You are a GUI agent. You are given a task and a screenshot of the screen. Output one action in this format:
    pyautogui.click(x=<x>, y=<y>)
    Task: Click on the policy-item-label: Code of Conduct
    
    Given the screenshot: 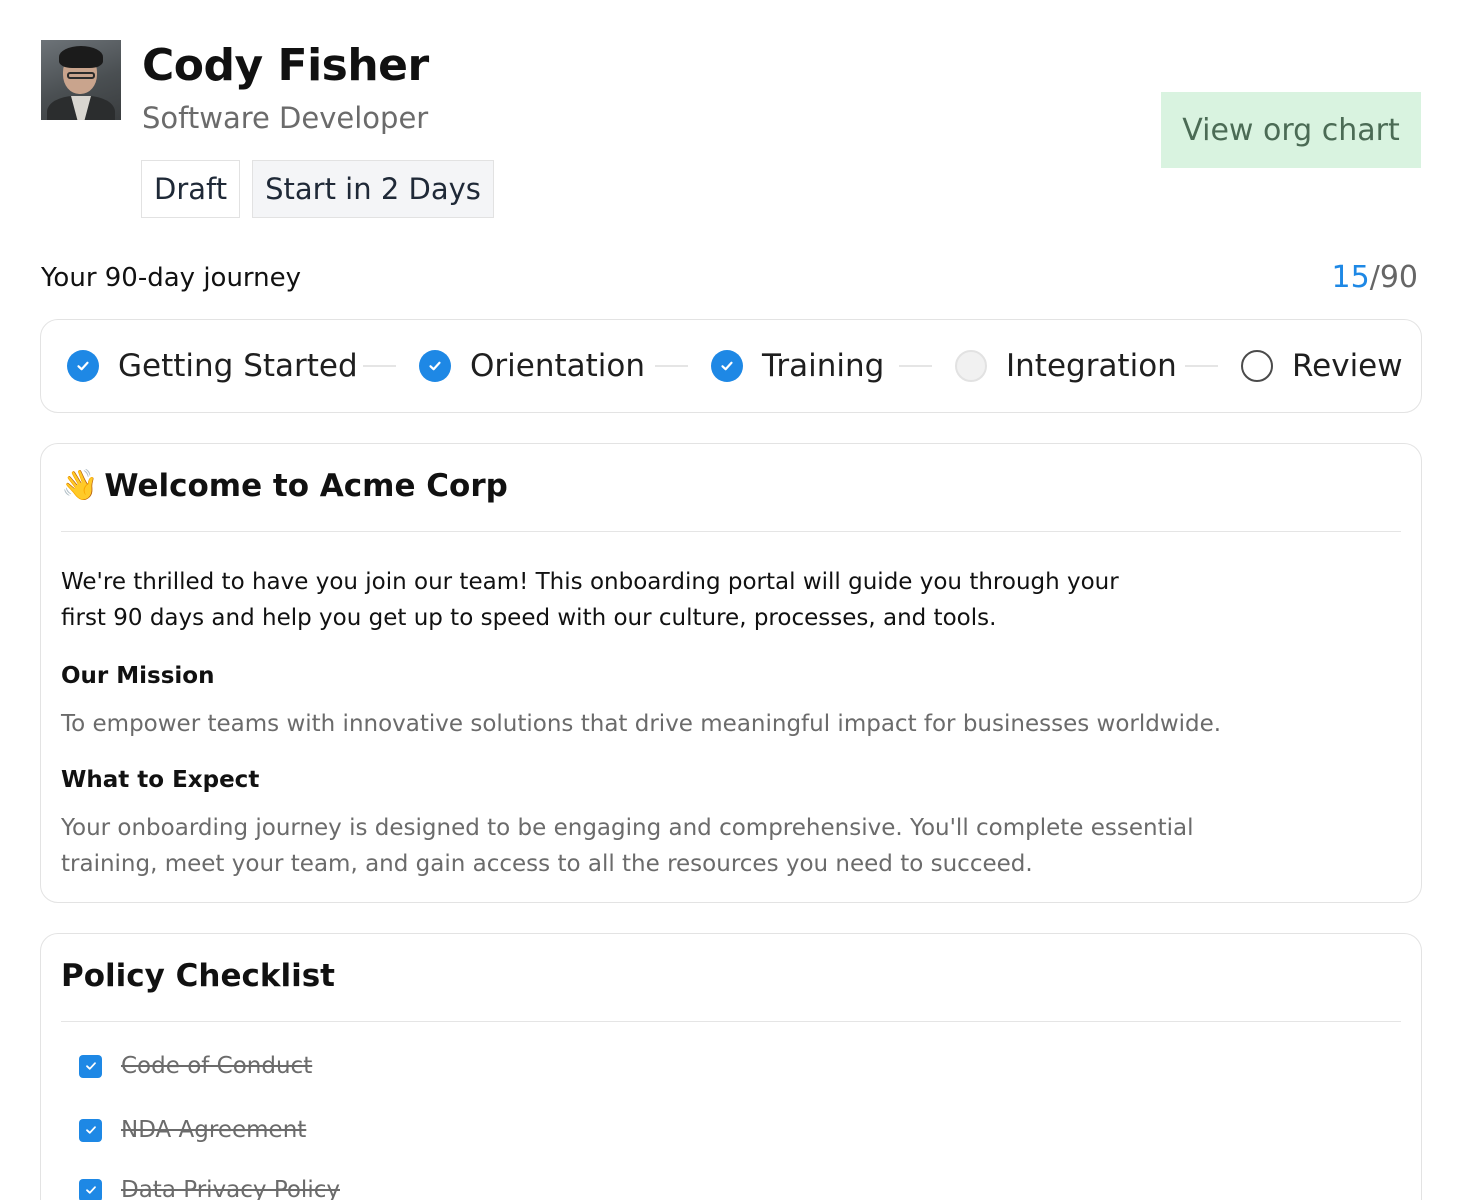 What is the action you would take?
    pyautogui.click(x=217, y=1066)
    